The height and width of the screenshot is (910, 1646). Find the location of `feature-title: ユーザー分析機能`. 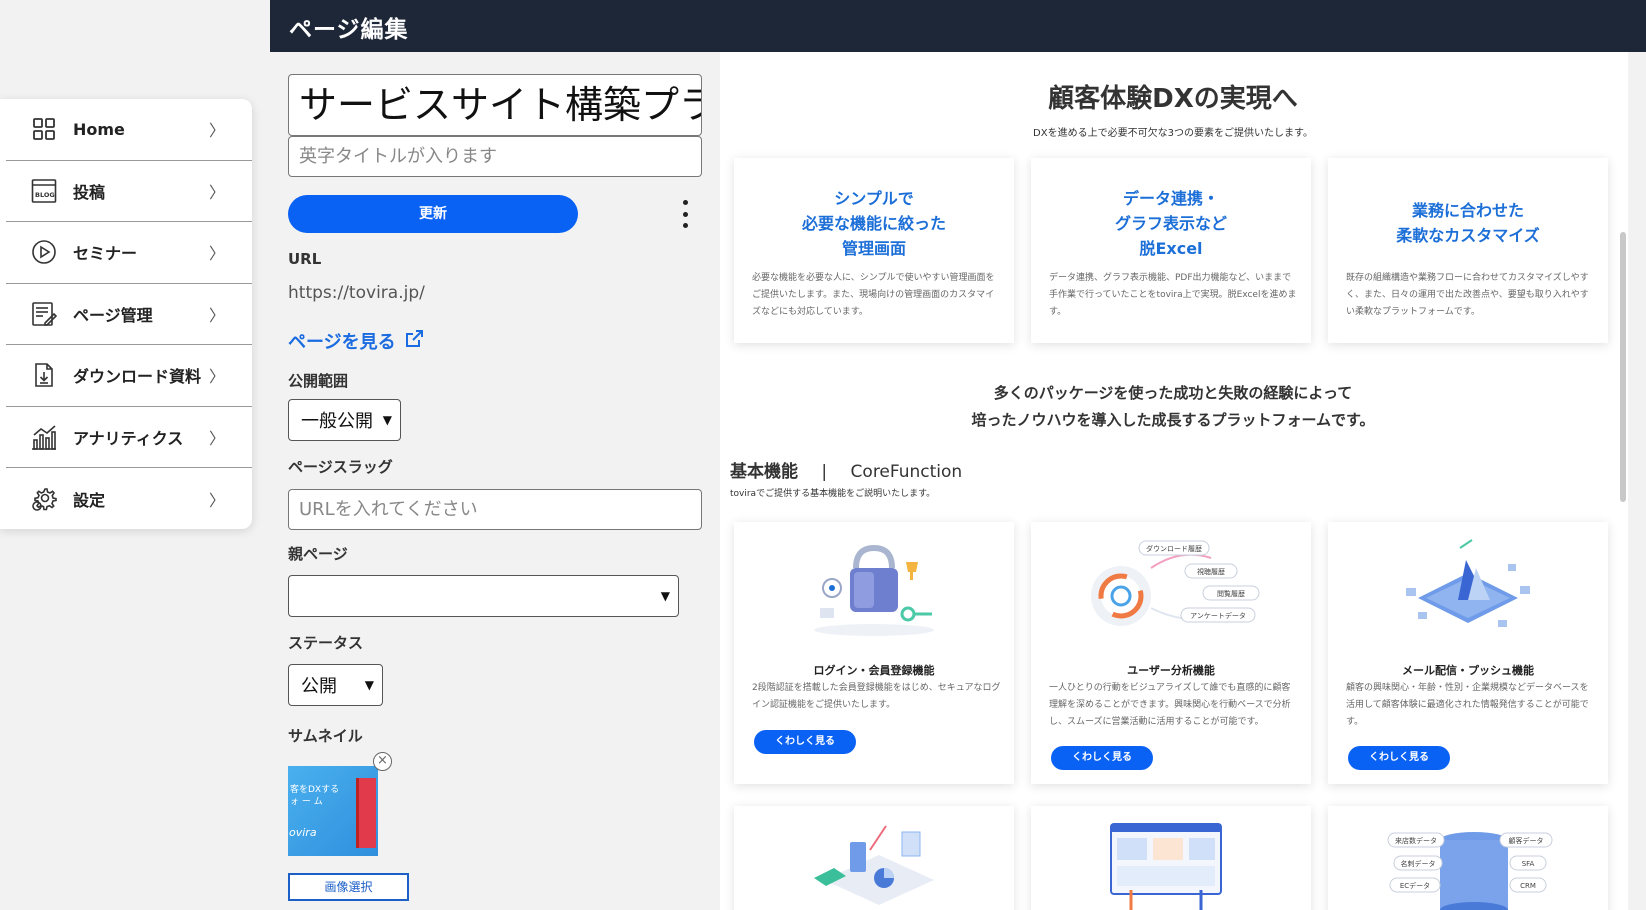

feature-title: ユーザー分析機能 is located at coordinates (1171, 670).